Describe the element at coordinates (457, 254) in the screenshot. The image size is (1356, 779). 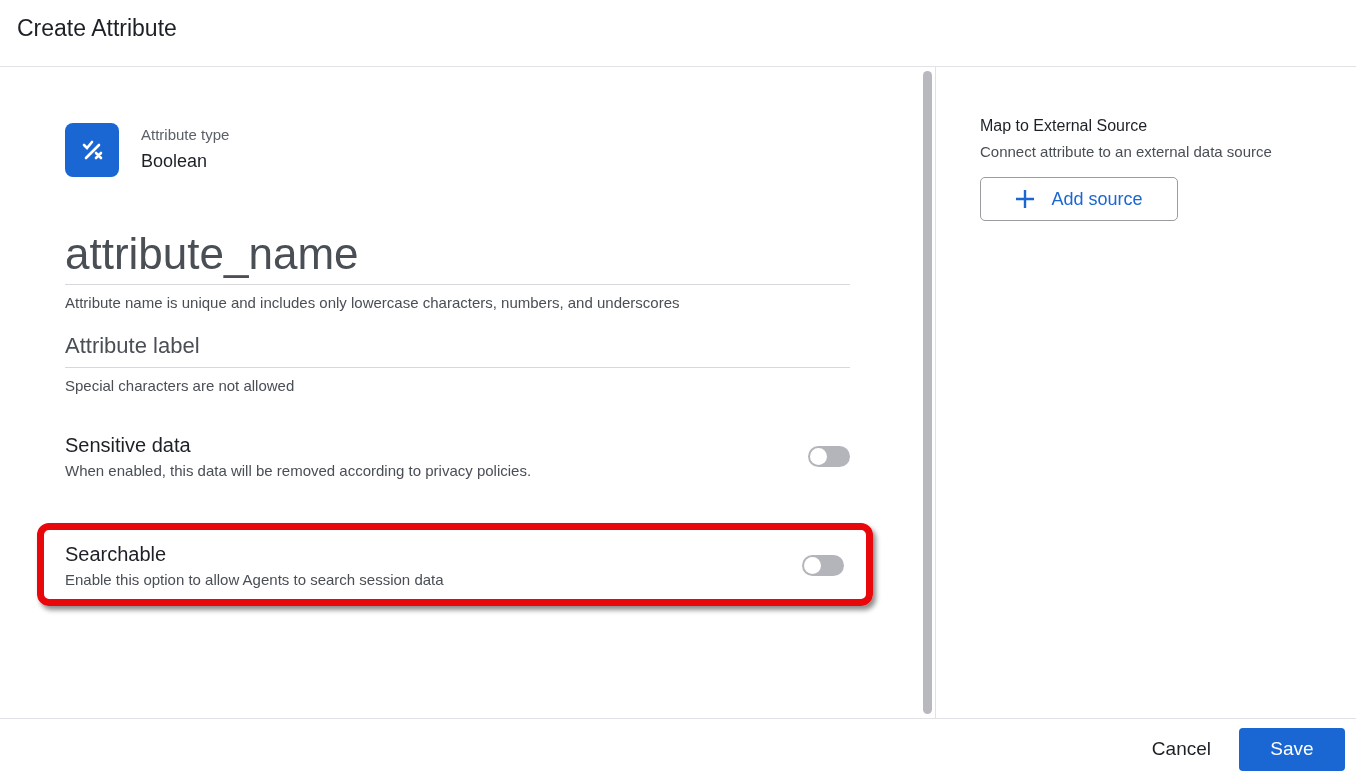
I see `name-field: attribute_name` at that location.